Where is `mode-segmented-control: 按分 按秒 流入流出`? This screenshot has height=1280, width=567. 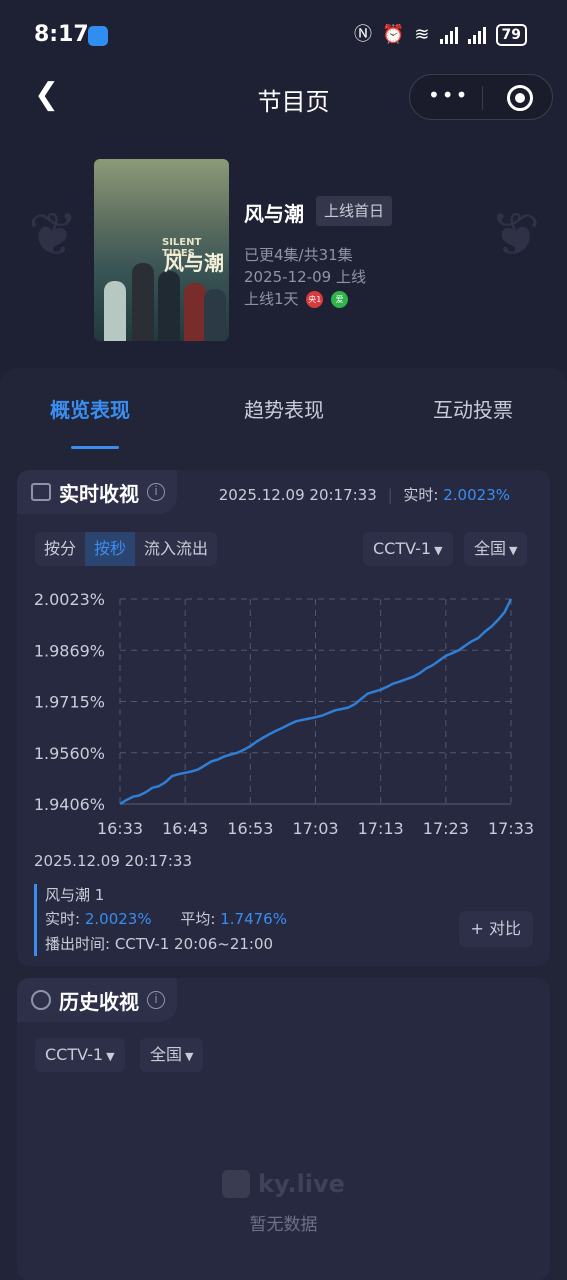
mode-segmented-control: 按分 按秒 流入流出 is located at coordinates (126, 549).